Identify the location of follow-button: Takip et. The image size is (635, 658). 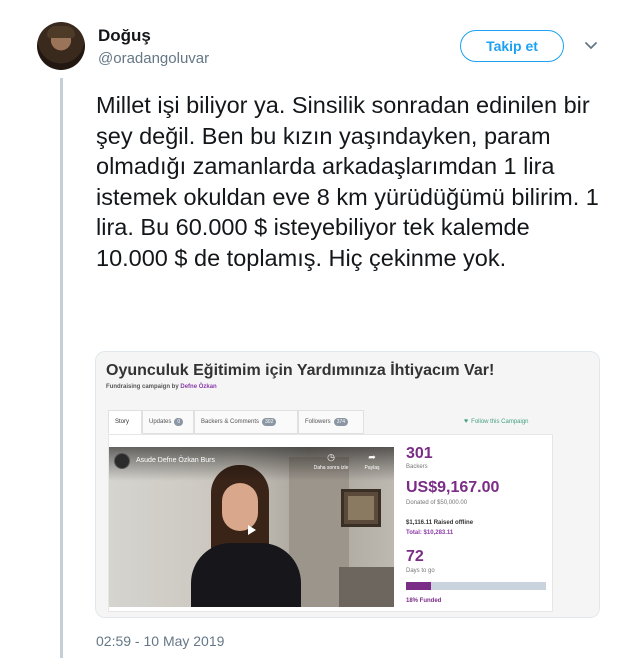
(512, 46).